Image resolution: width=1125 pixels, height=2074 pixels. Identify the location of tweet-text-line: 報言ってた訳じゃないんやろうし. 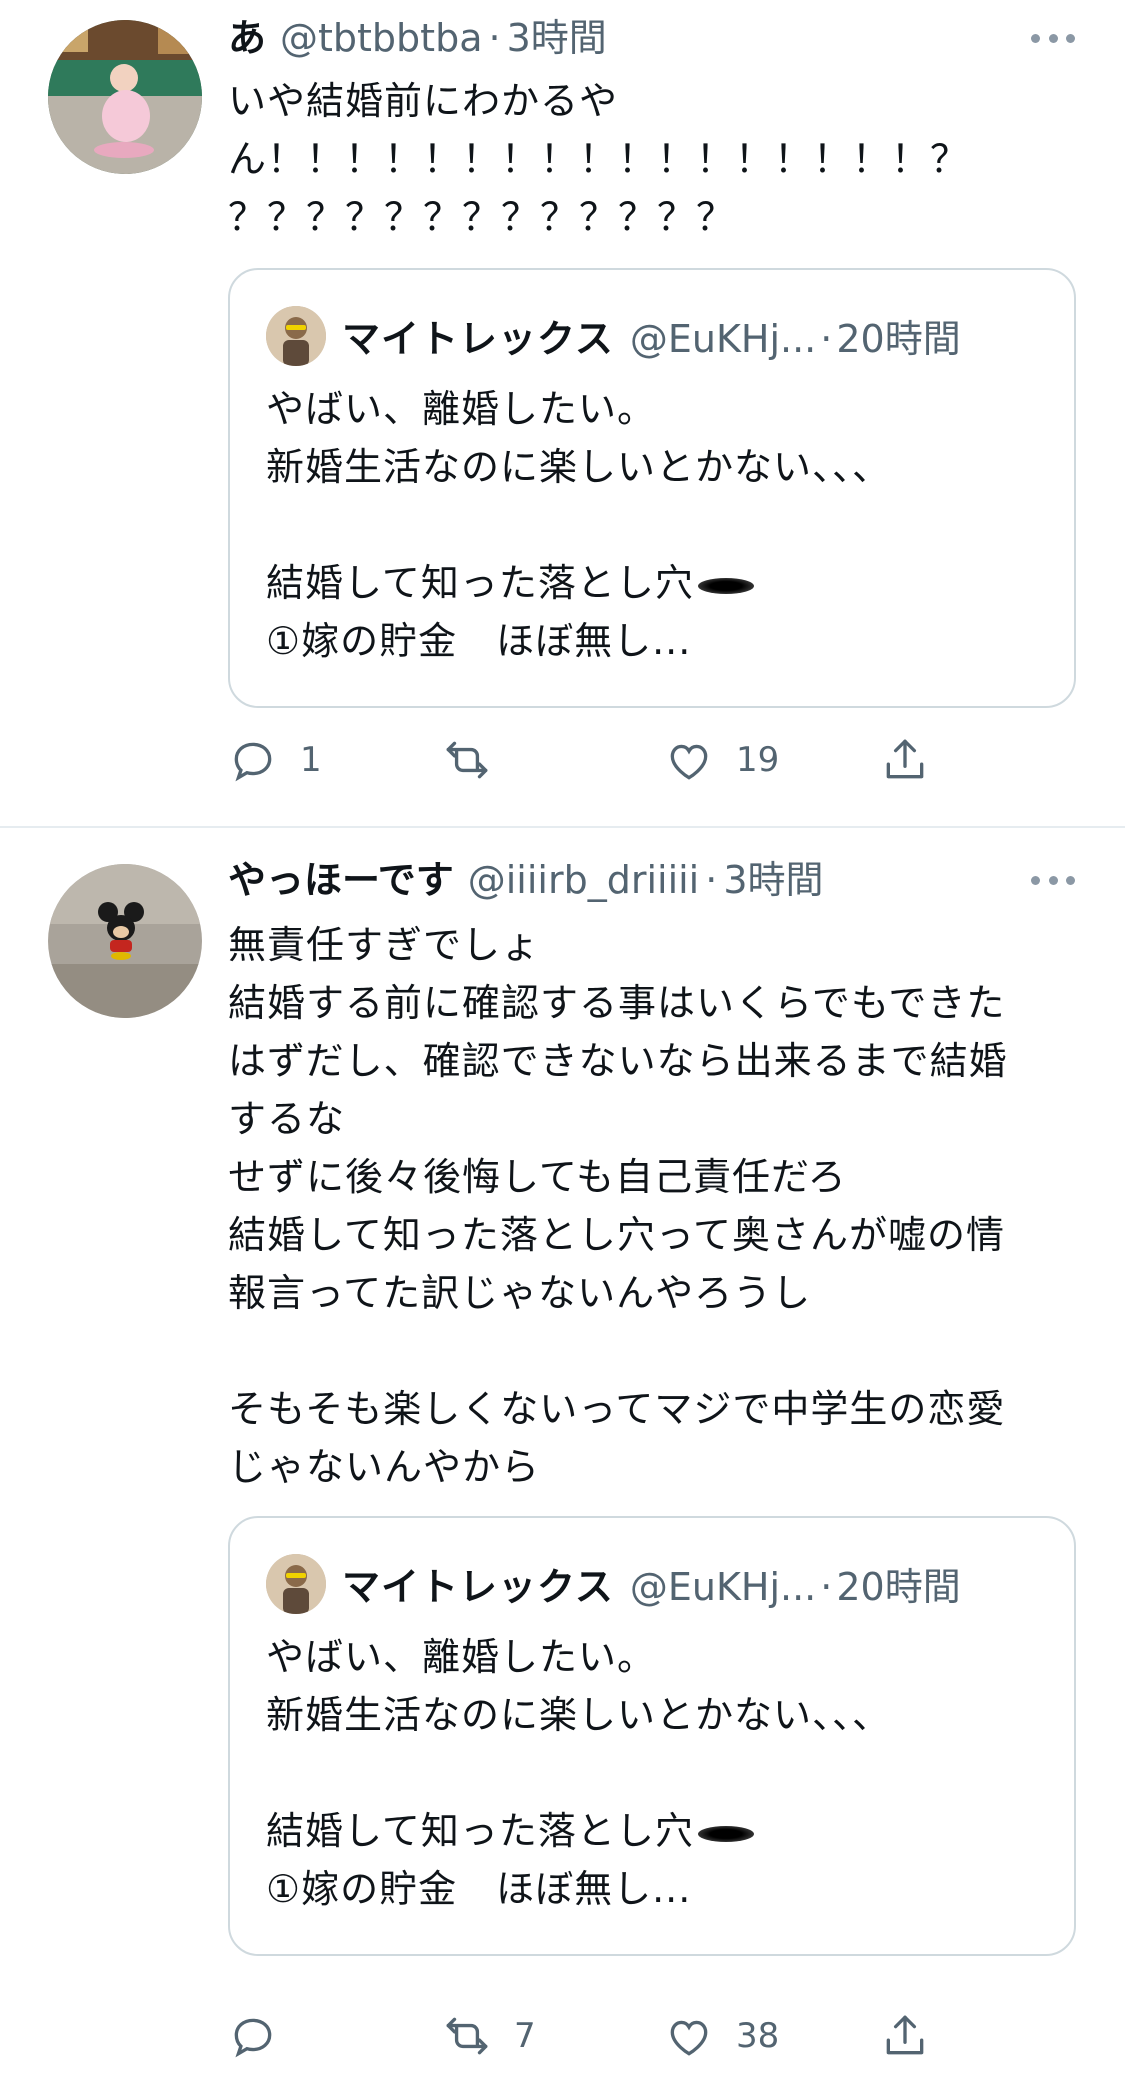
(520, 1293).